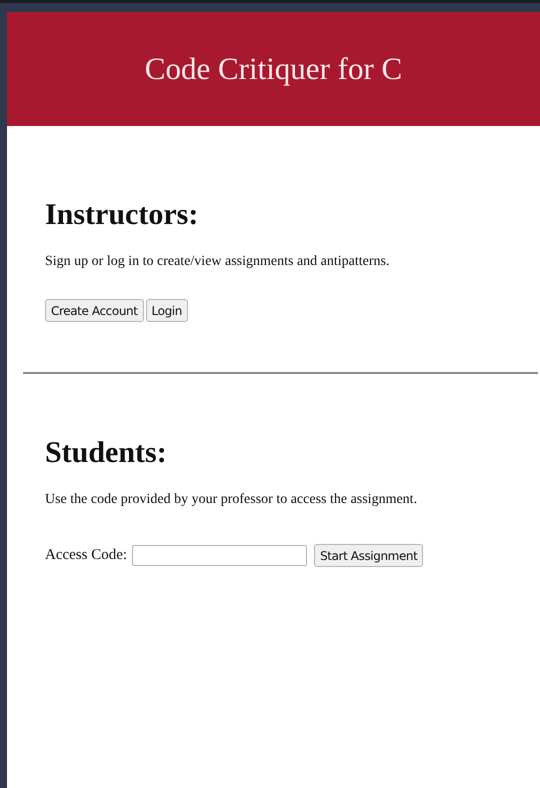  Describe the element at coordinates (217, 262) in the screenshot. I see `instructions-text: Sign up or log in to create/view assignments and antipatterns.` at that location.